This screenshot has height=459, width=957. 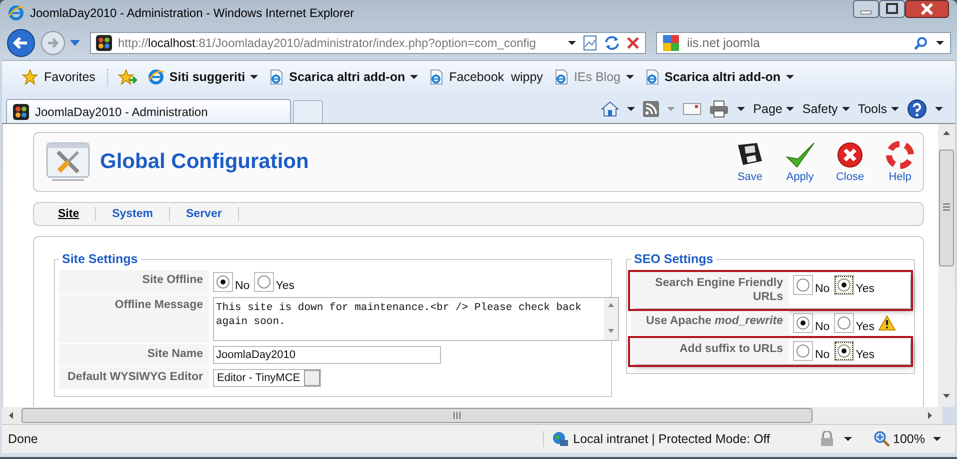 I want to click on menu-button: Safety, so click(x=826, y=109).